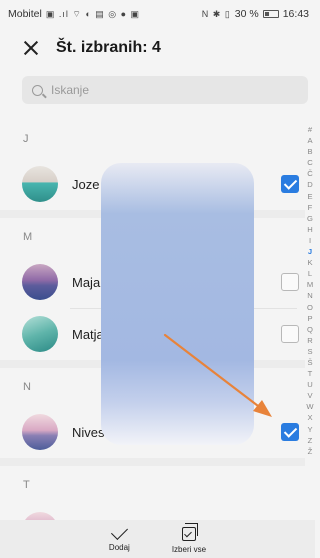 The image size is (320, 558). Describe the element at coordinates (157, 539) in the screenshot. I see `bottom-bar: Dodaj Izberi vse` at that location.